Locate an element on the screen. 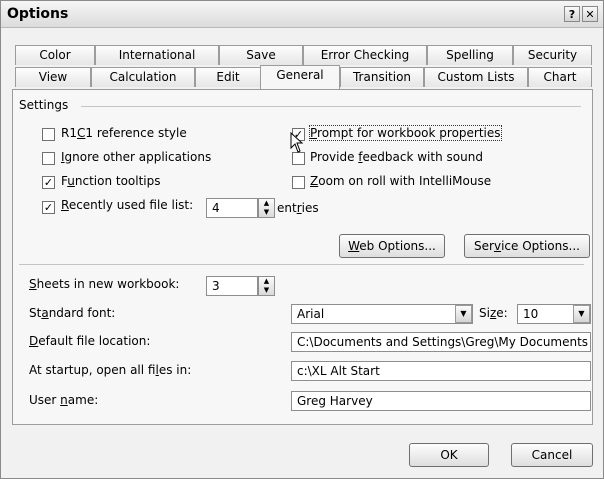 This screenshot has height=479, width=604. r1c1-label: R1C1 reference style is located at coordinates (124, 133).